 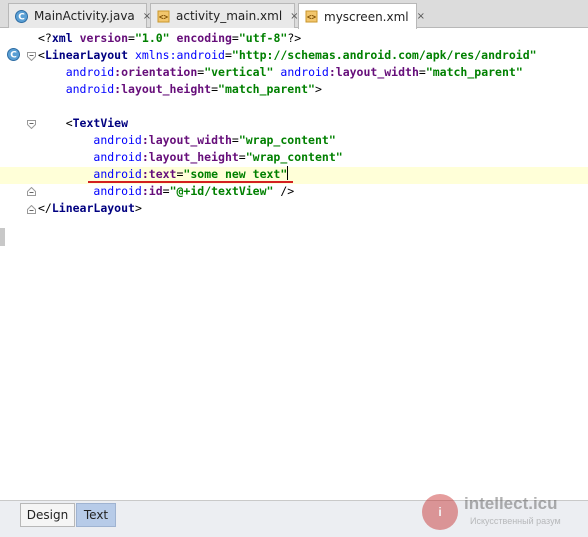 I want to click on code-line: <?xml version="1.0" encoding="utf-8"?>, so click(x=169, y=38).